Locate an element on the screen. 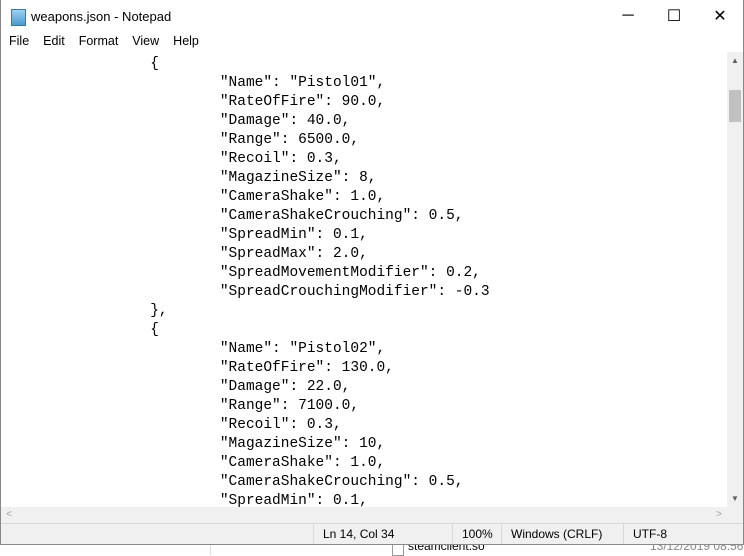 Image resolution: width=744 pixels, height=556 pixels. maximize-button: ☐ is located at coordinates (674, 16).